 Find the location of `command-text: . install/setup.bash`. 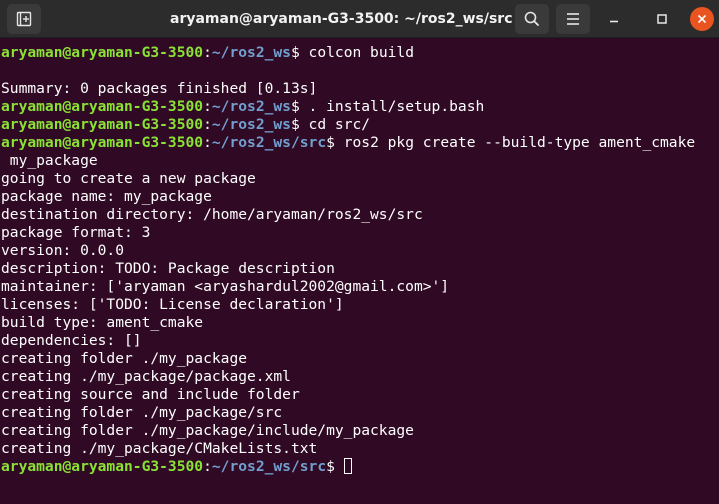

command-text: . install/setup.bash is located at coordinates (392, 106).